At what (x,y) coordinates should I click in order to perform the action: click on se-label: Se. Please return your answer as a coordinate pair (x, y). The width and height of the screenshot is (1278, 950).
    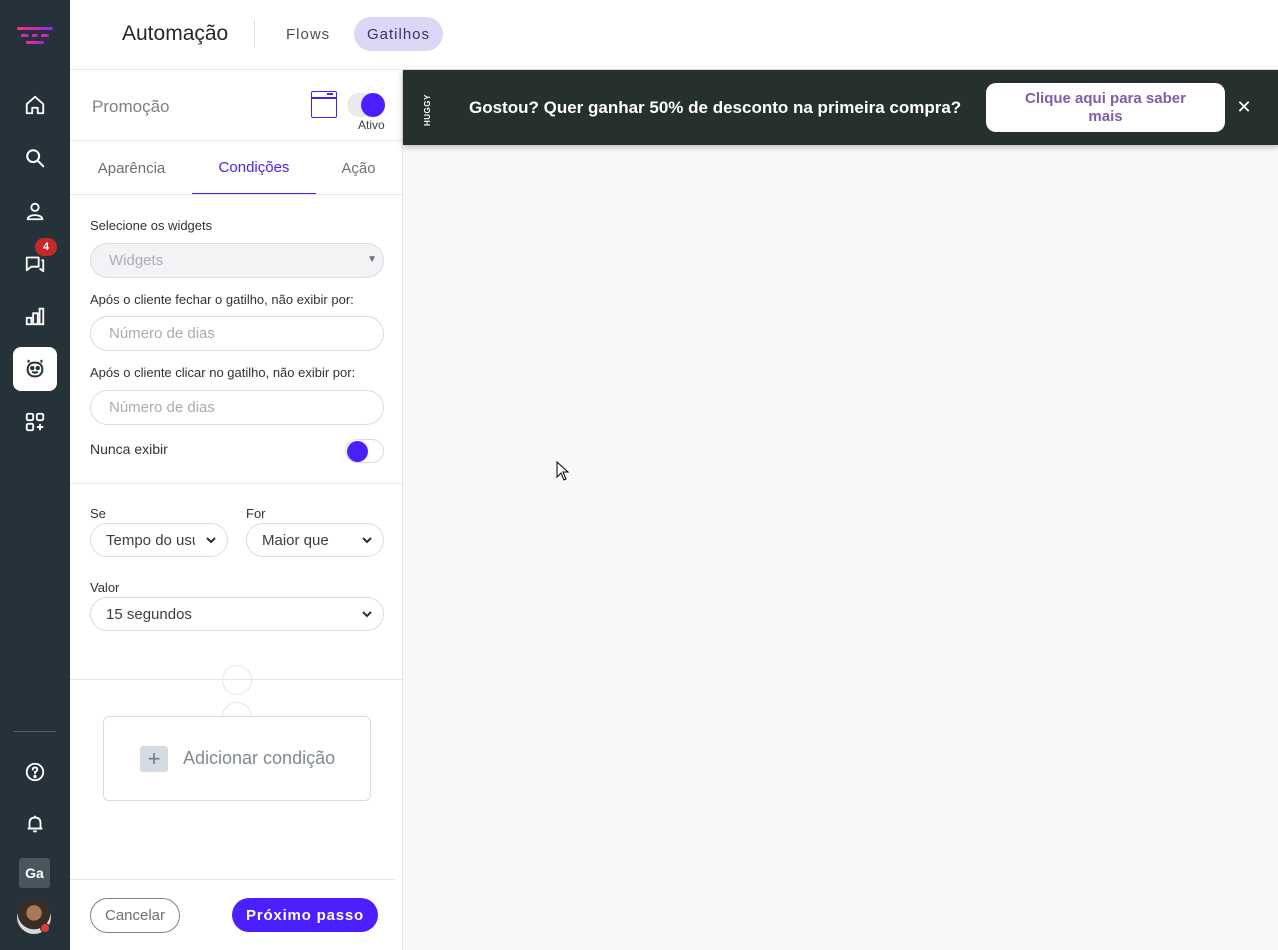
    Looking at the image, I should click on (98, 513).